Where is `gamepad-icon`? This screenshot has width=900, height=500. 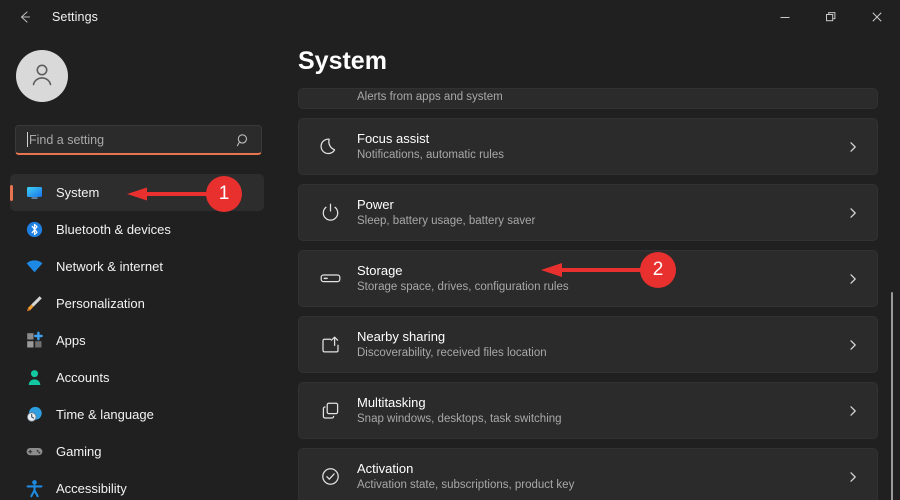 gamepad-icon is located at coordinates (34, 452).